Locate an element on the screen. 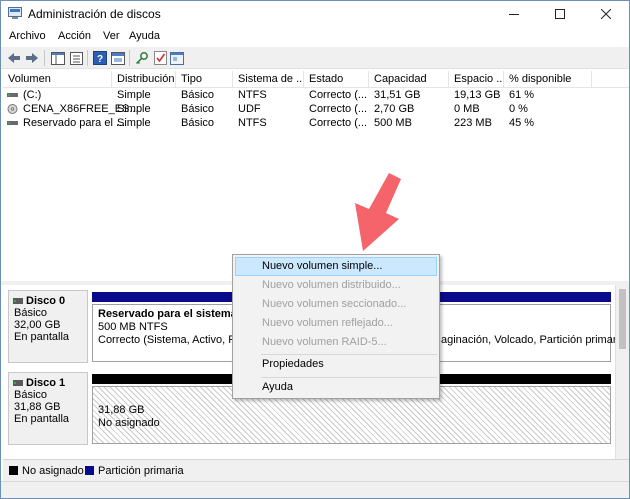  cell-sistema-archivos: NTFS is located at coordinates (252, 123).